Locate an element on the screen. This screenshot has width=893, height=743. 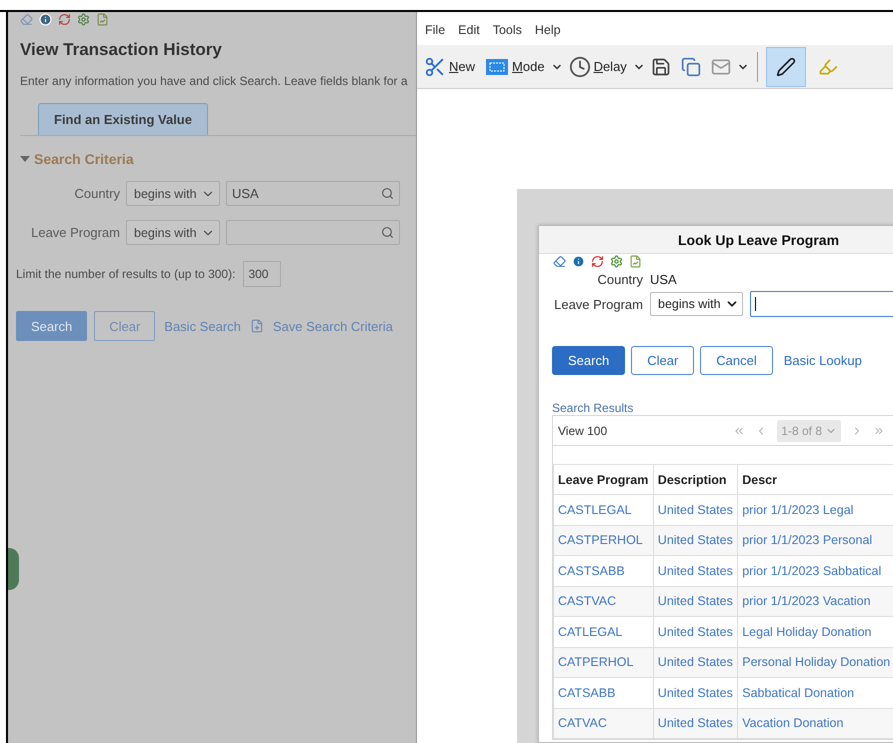
table-cell: prior 1/1/2023 Legal is located at coordinates (815, 509).